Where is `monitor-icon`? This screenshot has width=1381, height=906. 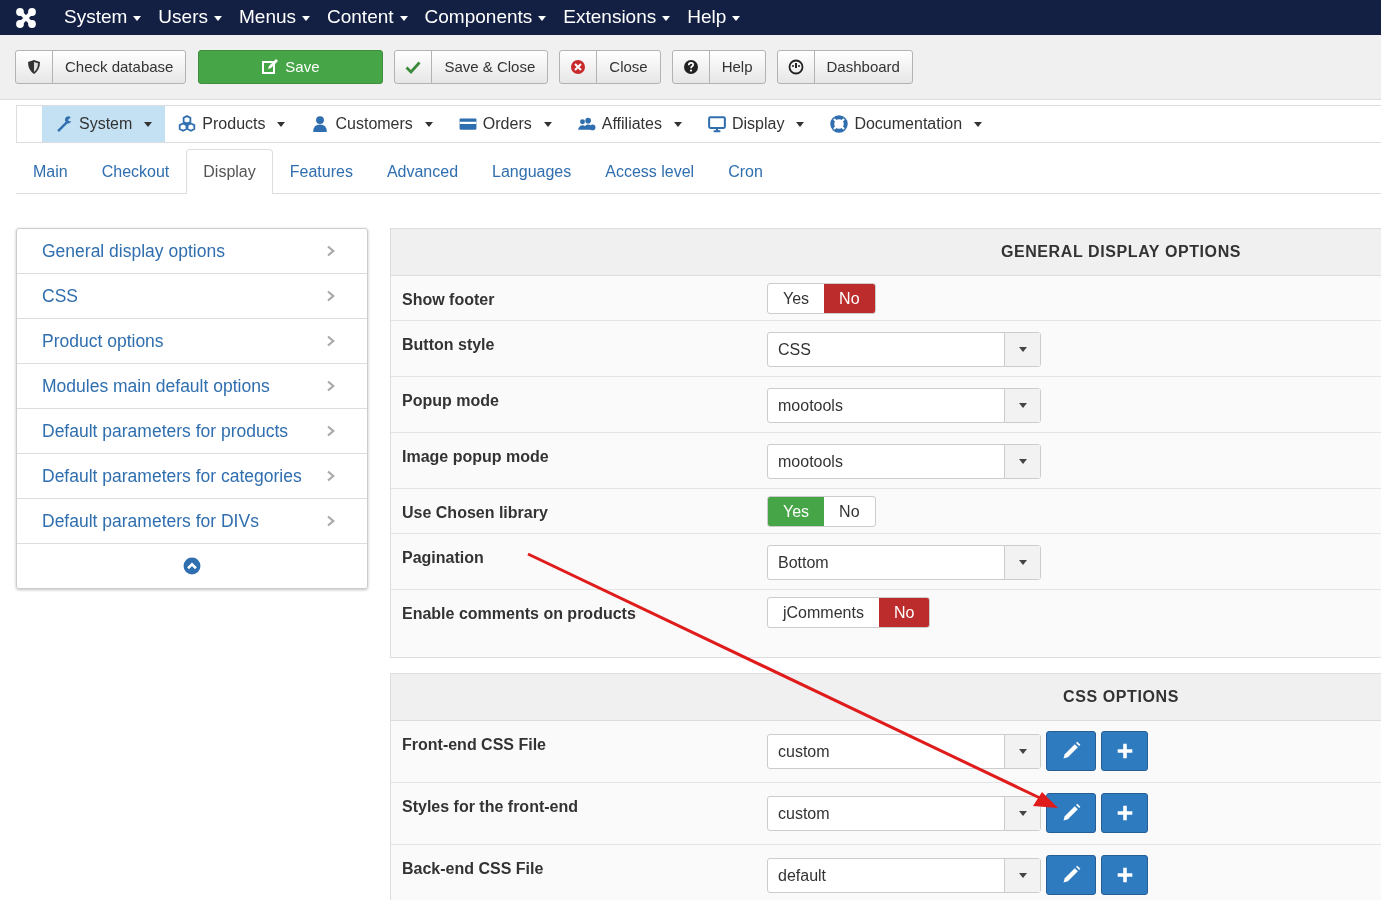 monitor-icon is located at coordinates (716, 124).